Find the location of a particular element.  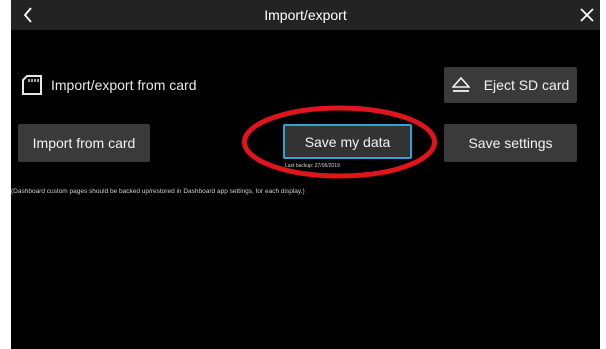

title-bar: Import/export is located at coordinates (305, 15).